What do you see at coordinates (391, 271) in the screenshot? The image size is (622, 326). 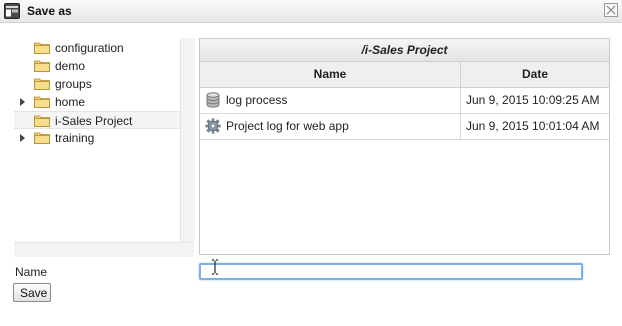 I see `name-input` at bounding box center [391, 271].